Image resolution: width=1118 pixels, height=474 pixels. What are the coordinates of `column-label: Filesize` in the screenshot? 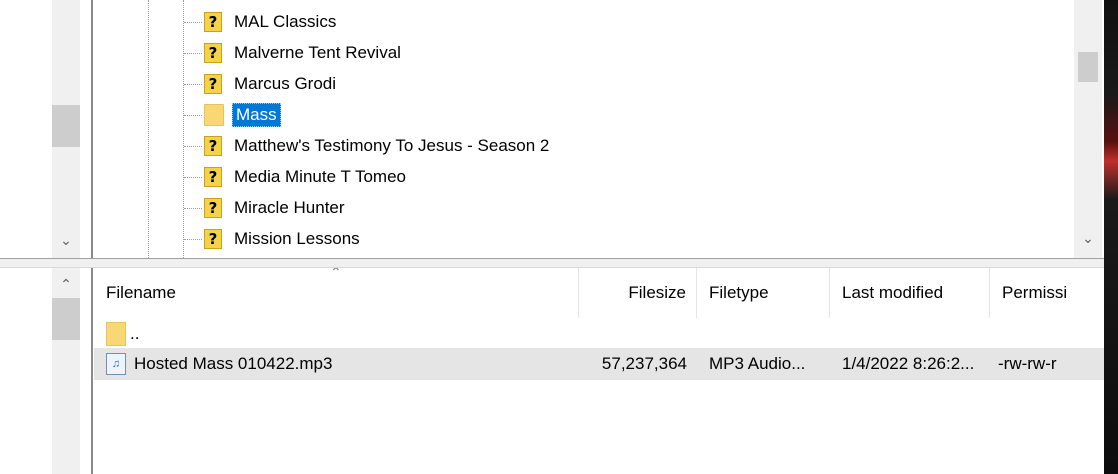 It's located at (657, 292).